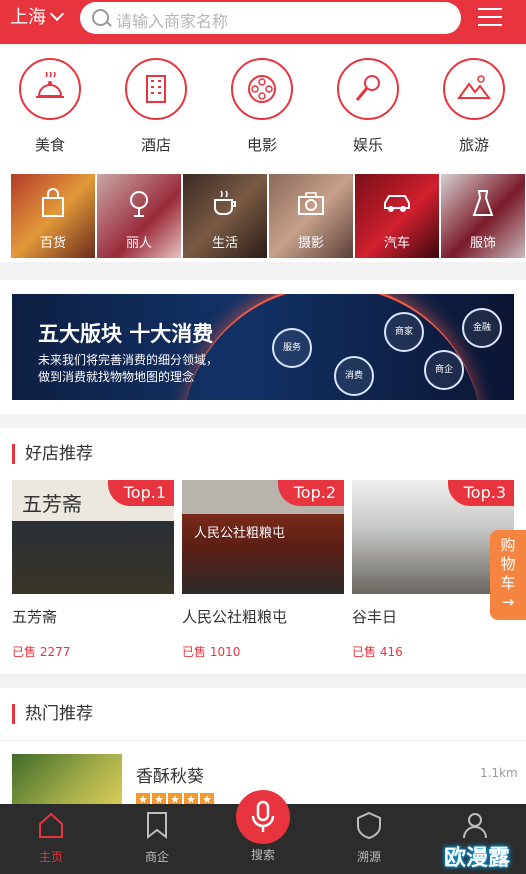 The width and height of the screenshot is (526, 874). What do you see at coordinates (377, 652) in the screenshot?
I see `shop-sold-count: 已售 416` at bounding box center [377, 652].